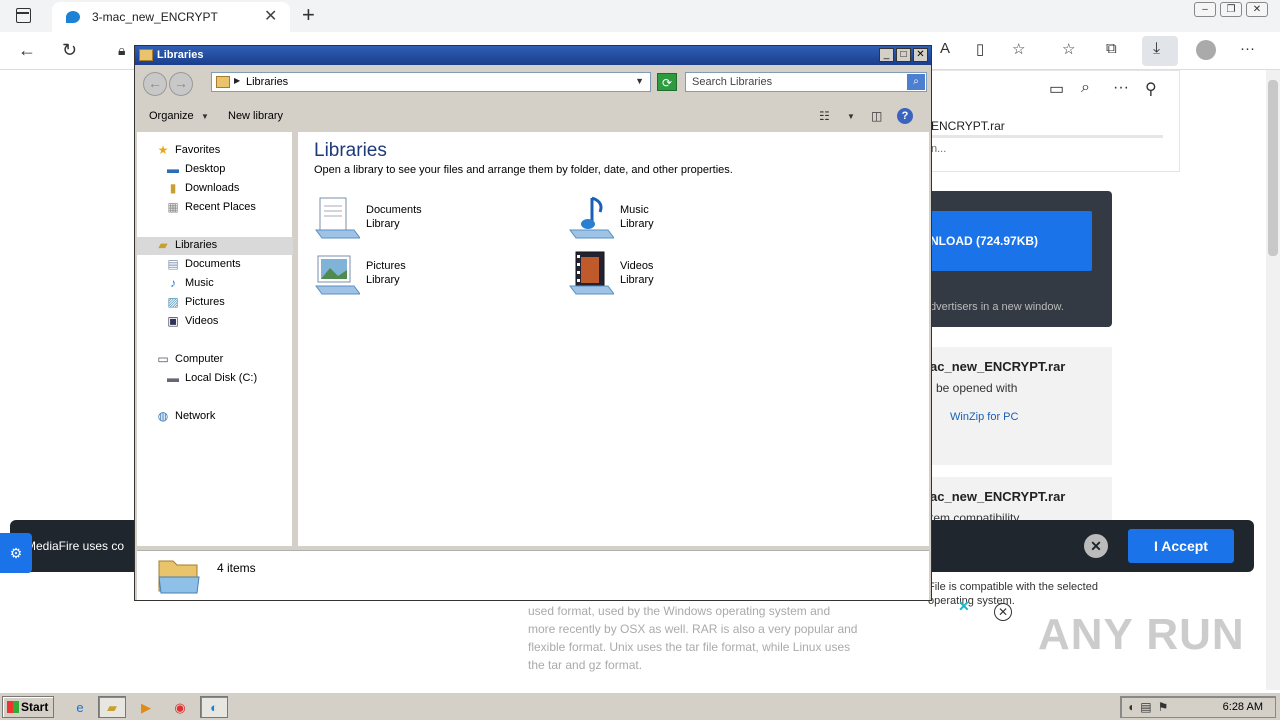 The width and height of the screenshot is (1280, 720). I want to click on cookie-settings-icon: ⚙, so click(16, 553).